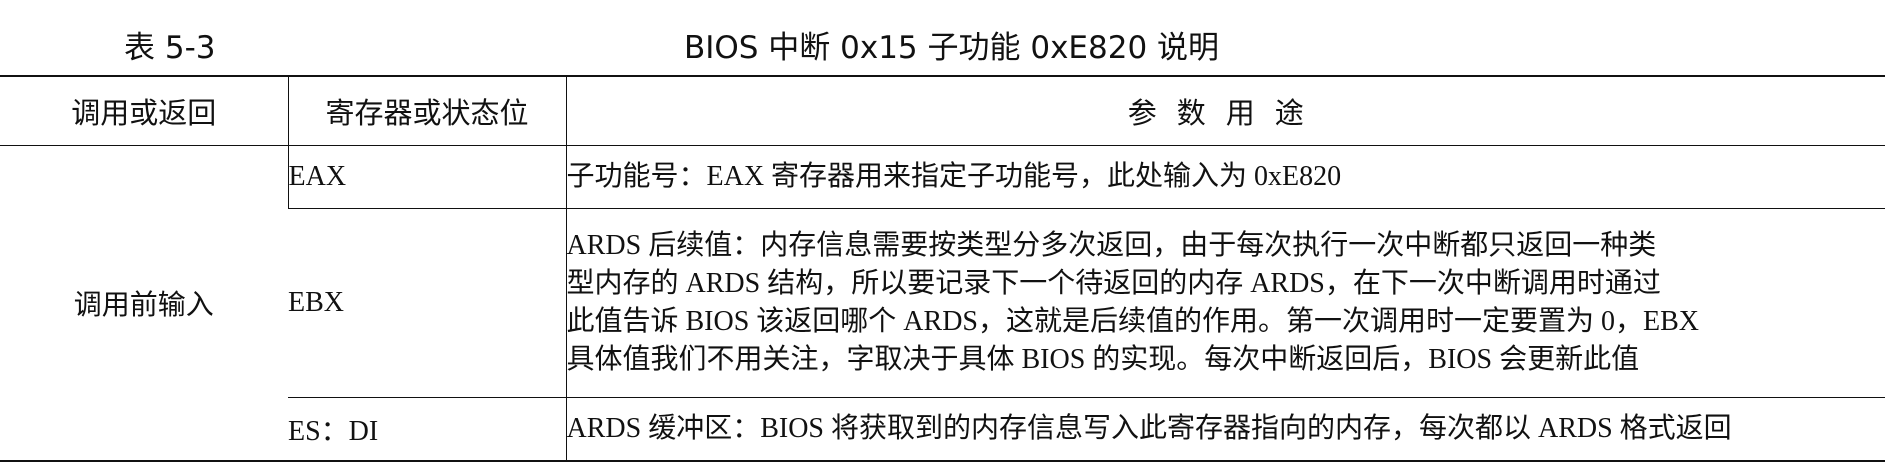  What do you see at coordinates (144, 110) in the screenshot?
I see `header-call-or-return: 调用或返回` at bounding box center [144, 110].